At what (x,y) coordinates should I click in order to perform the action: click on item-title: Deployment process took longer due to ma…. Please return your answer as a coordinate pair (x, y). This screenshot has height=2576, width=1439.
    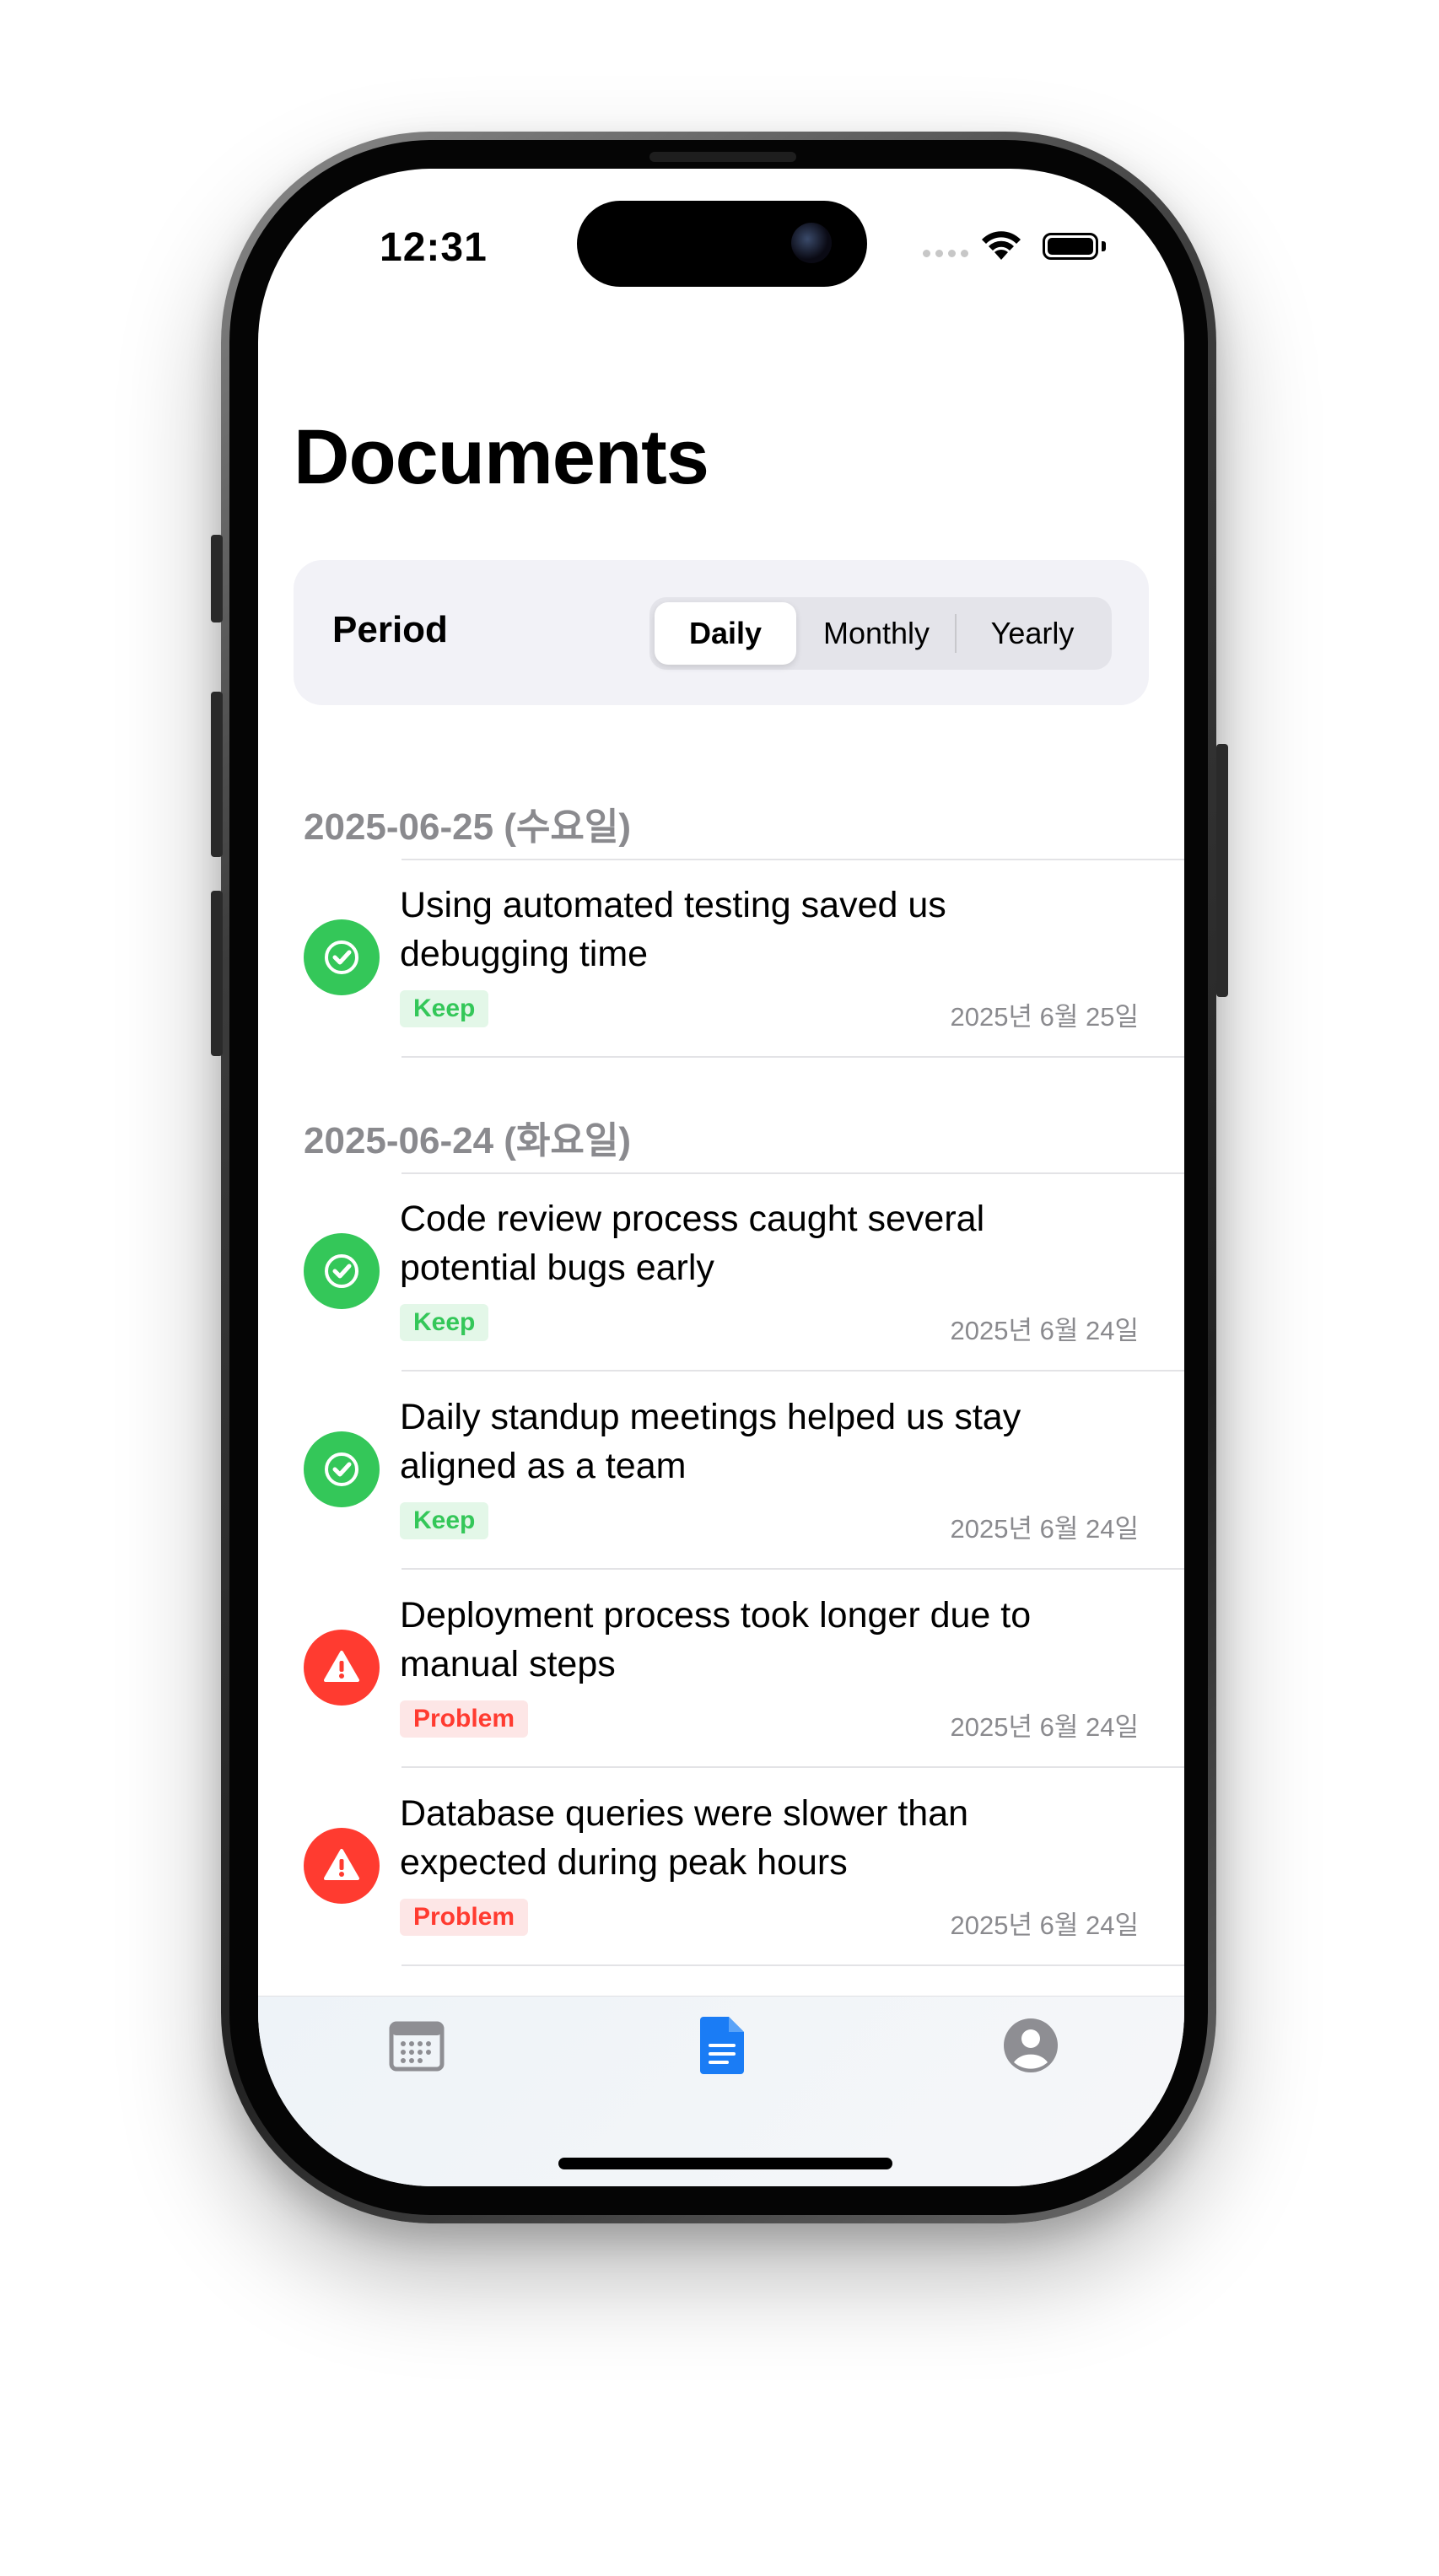
    Looking at the image, I should click on (745, 1640).